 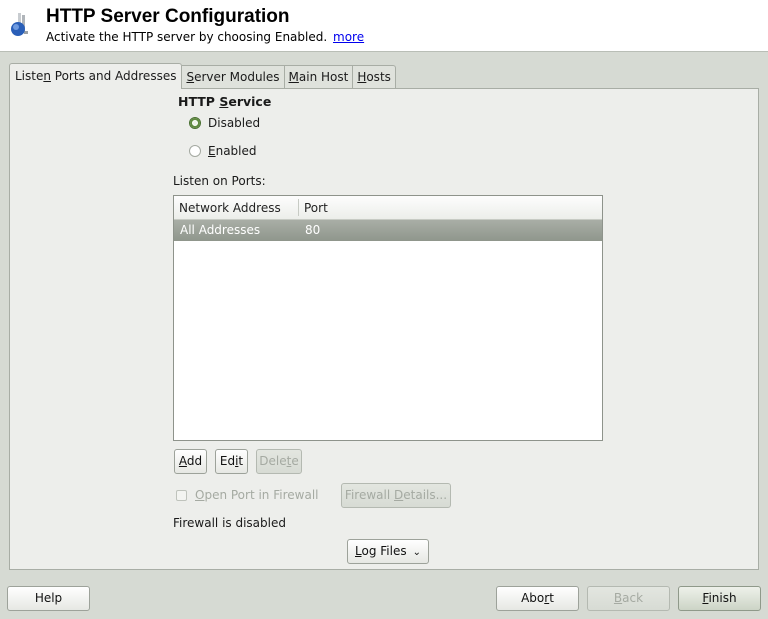 I want to click on tab-listen-ports: Listen Ports and Addresses, so click(x=96, y=76).